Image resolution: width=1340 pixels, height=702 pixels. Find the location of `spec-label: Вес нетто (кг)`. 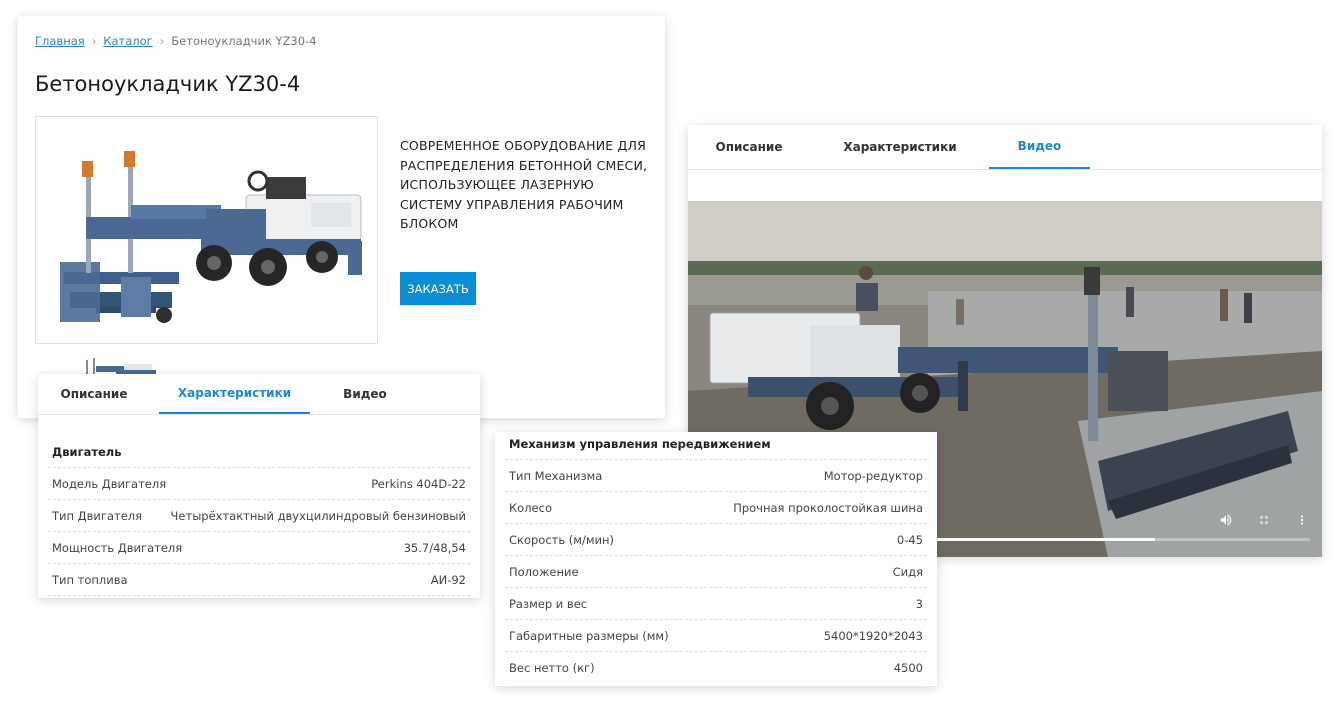

spec-label: Вес нетто (кг) is located at coordinates (552, 668).